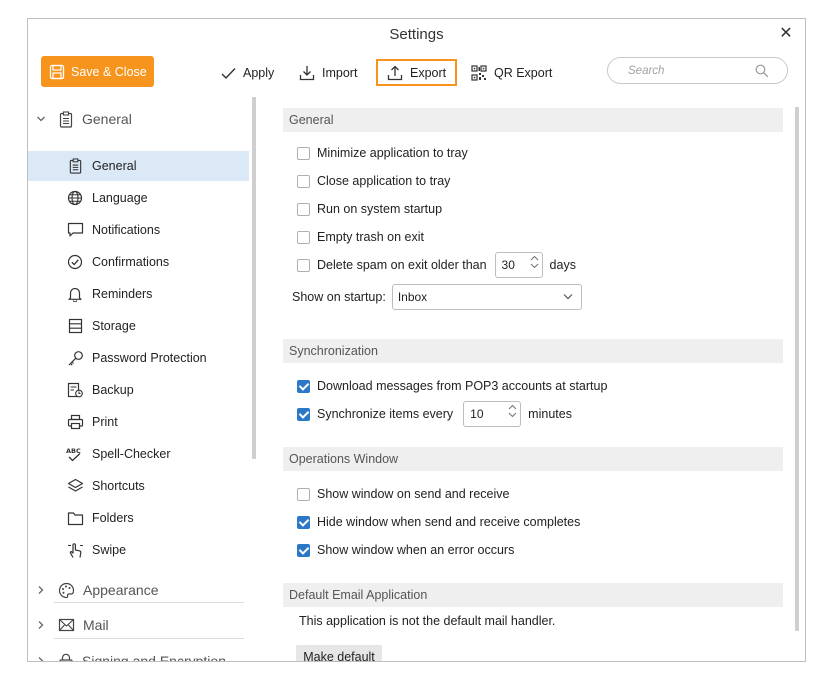 This screenshot has height=682, width=838. What do you see at coordinates (109, 550) in the screenshot?
I see `sidebar-item-label: Swipe` at bounding box center [109, 550].